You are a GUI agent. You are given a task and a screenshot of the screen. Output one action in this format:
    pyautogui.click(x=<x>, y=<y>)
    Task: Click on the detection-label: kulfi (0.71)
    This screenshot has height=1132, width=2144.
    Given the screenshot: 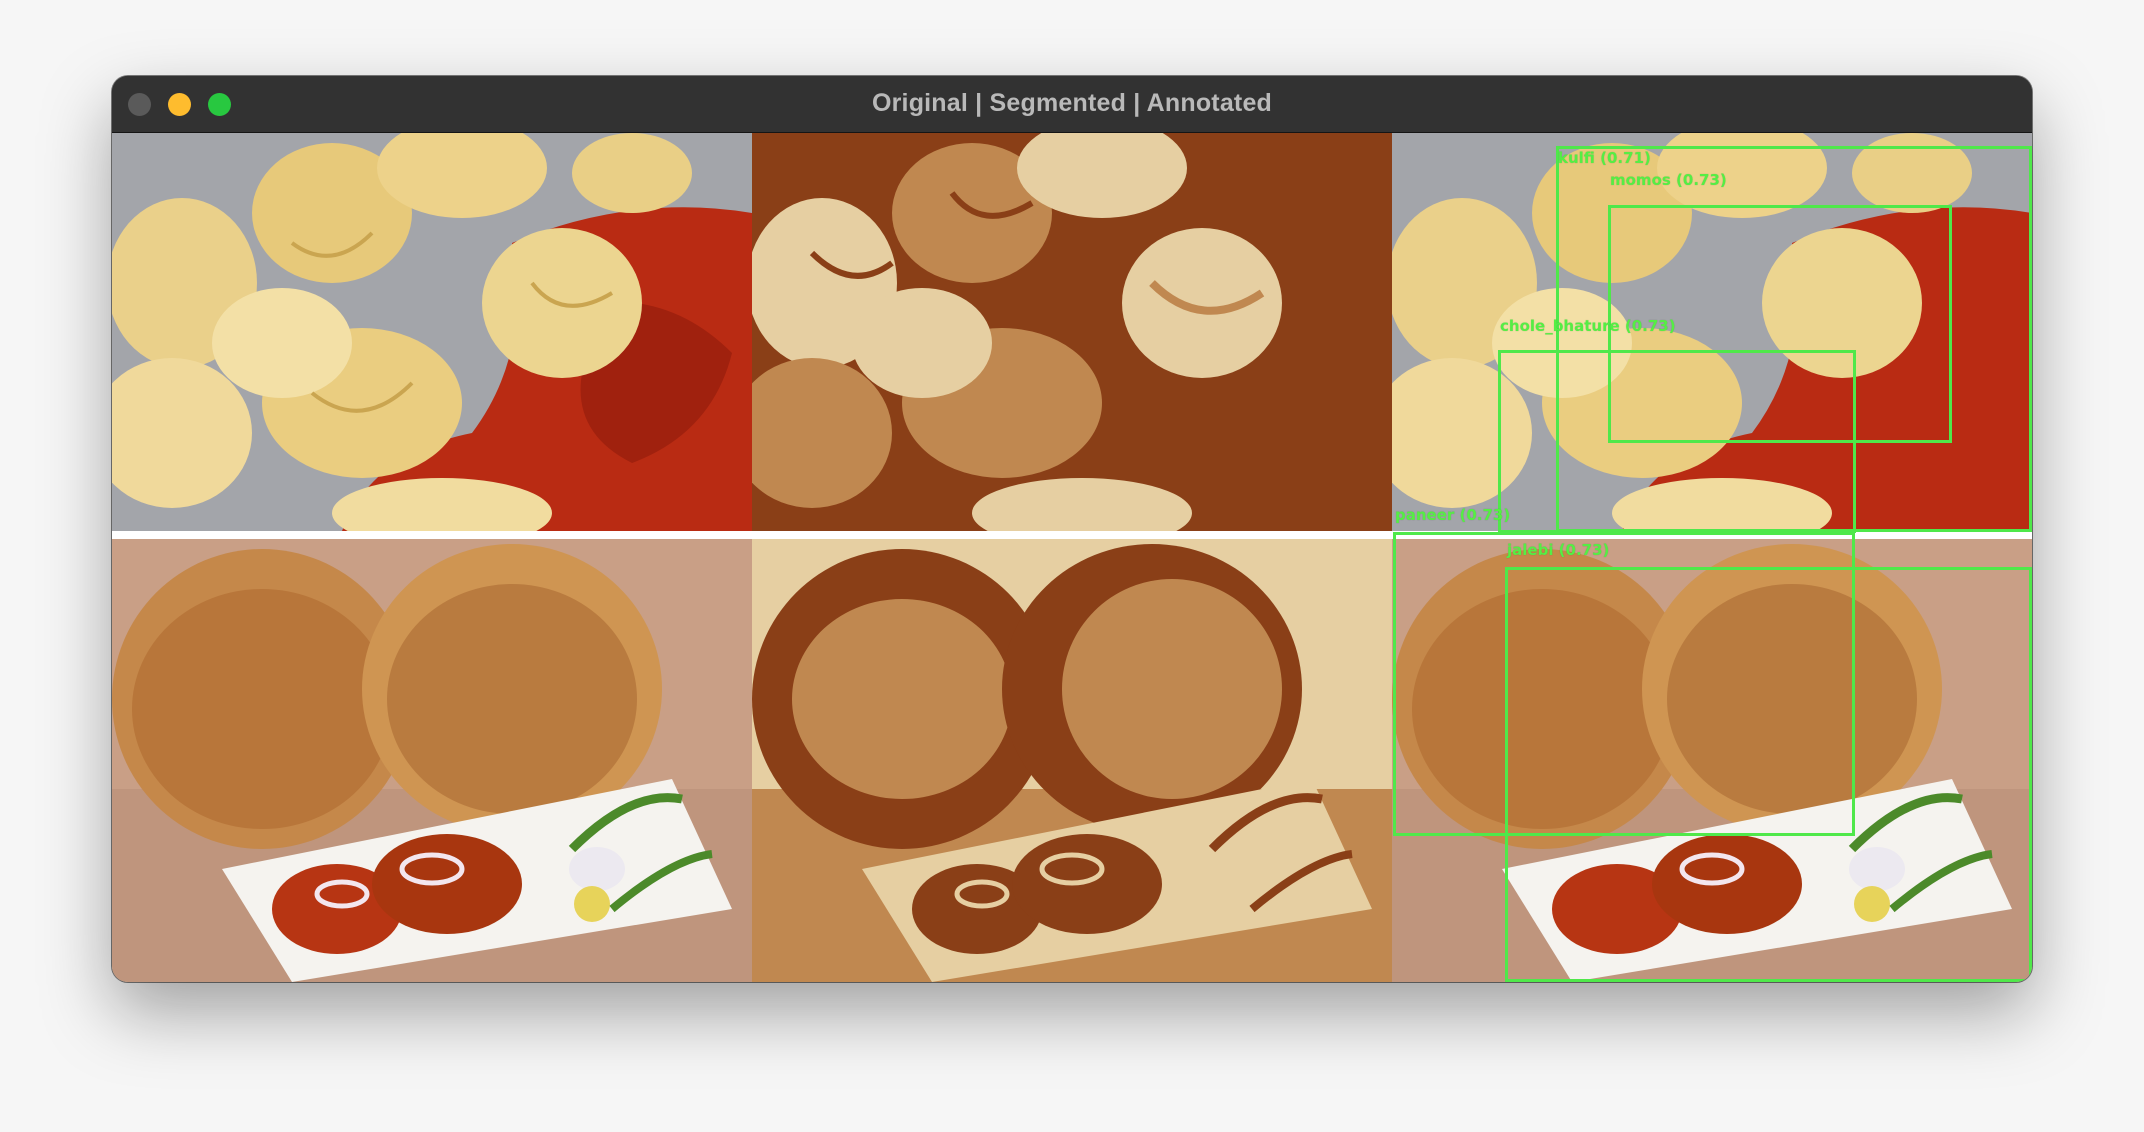 What is the action you would take?
    pyautogui.click(x=1604, y=158)
    